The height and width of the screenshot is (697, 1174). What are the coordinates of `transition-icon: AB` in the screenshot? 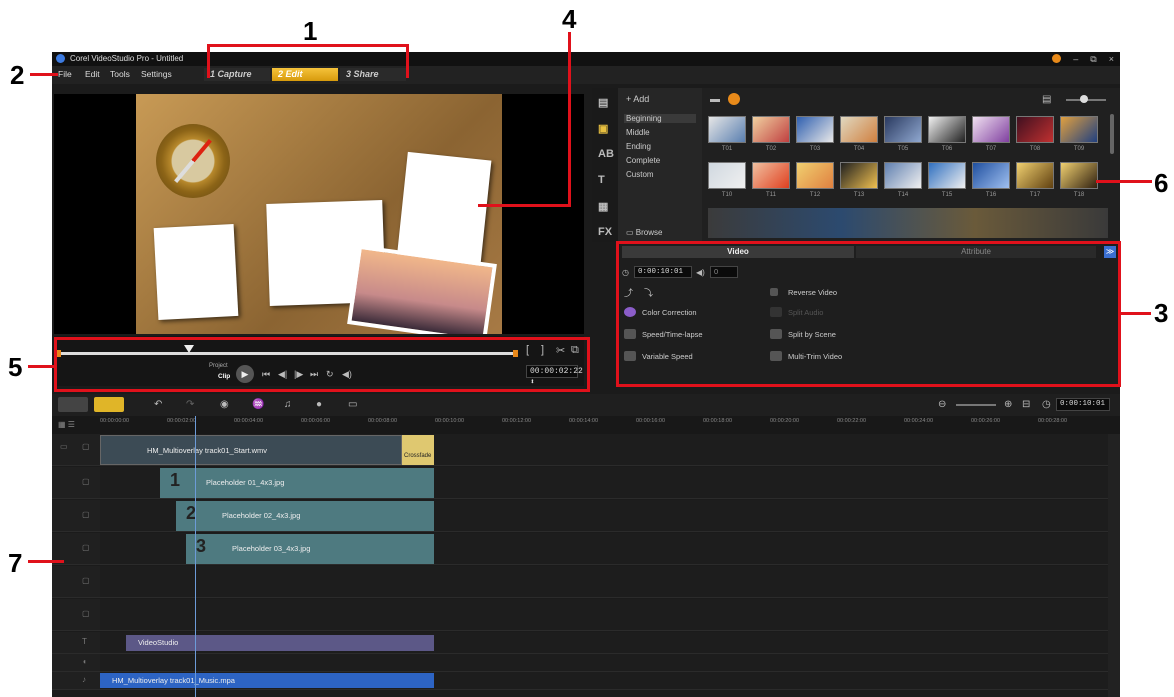 It's located at (606, 154).